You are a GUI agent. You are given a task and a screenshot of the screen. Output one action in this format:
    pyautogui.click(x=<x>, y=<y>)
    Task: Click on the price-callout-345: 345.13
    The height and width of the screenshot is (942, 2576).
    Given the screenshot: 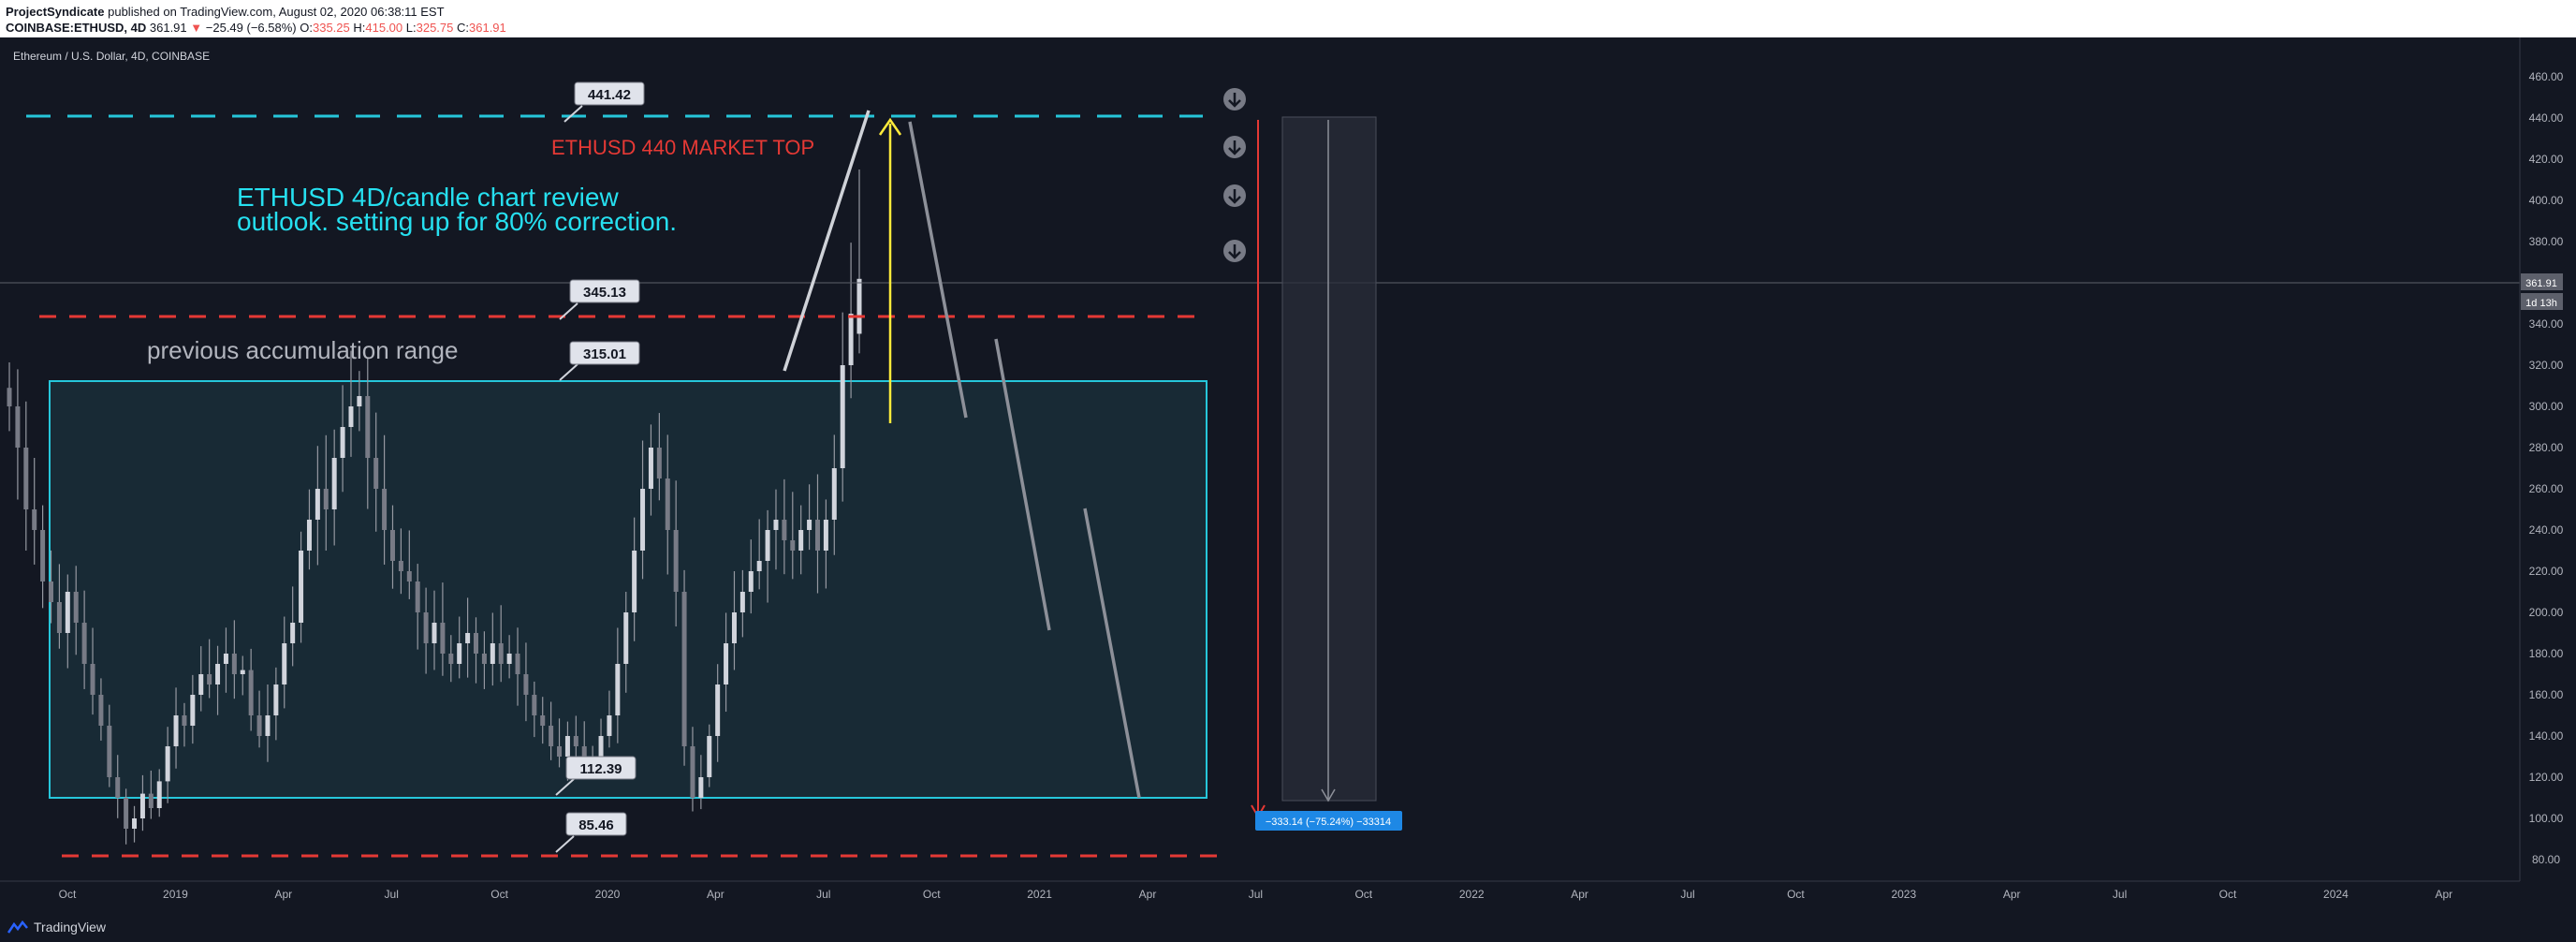 What is the action you would take?
    pyautogui.click(x=599, y=299)
    